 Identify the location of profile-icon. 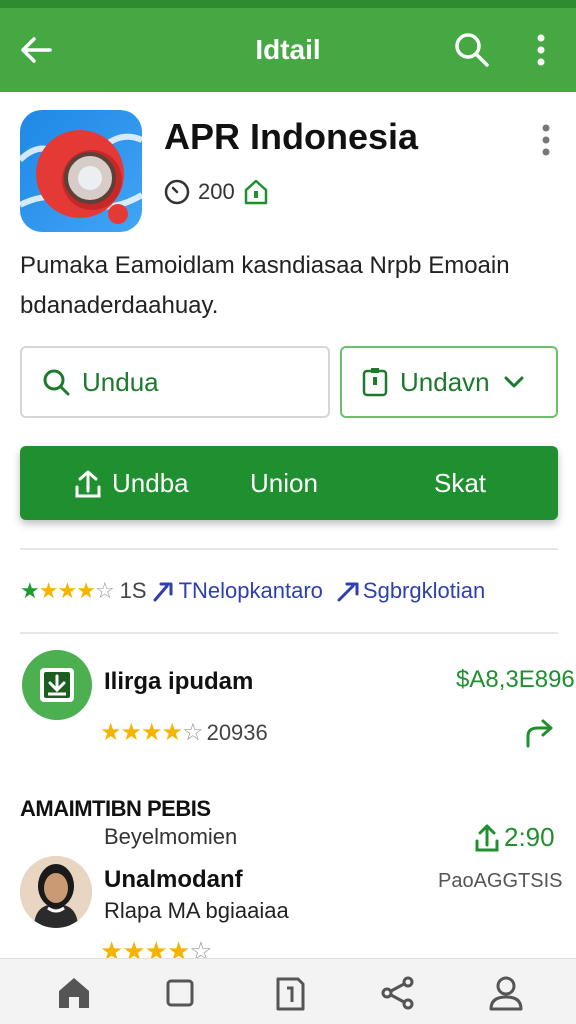
(506, 993).